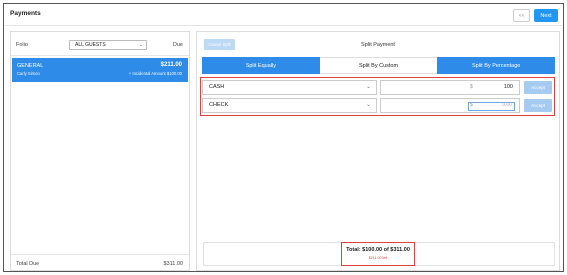  I want to click on guest-filter-select: ALL GUESTS ⌄, so click(108, 45).